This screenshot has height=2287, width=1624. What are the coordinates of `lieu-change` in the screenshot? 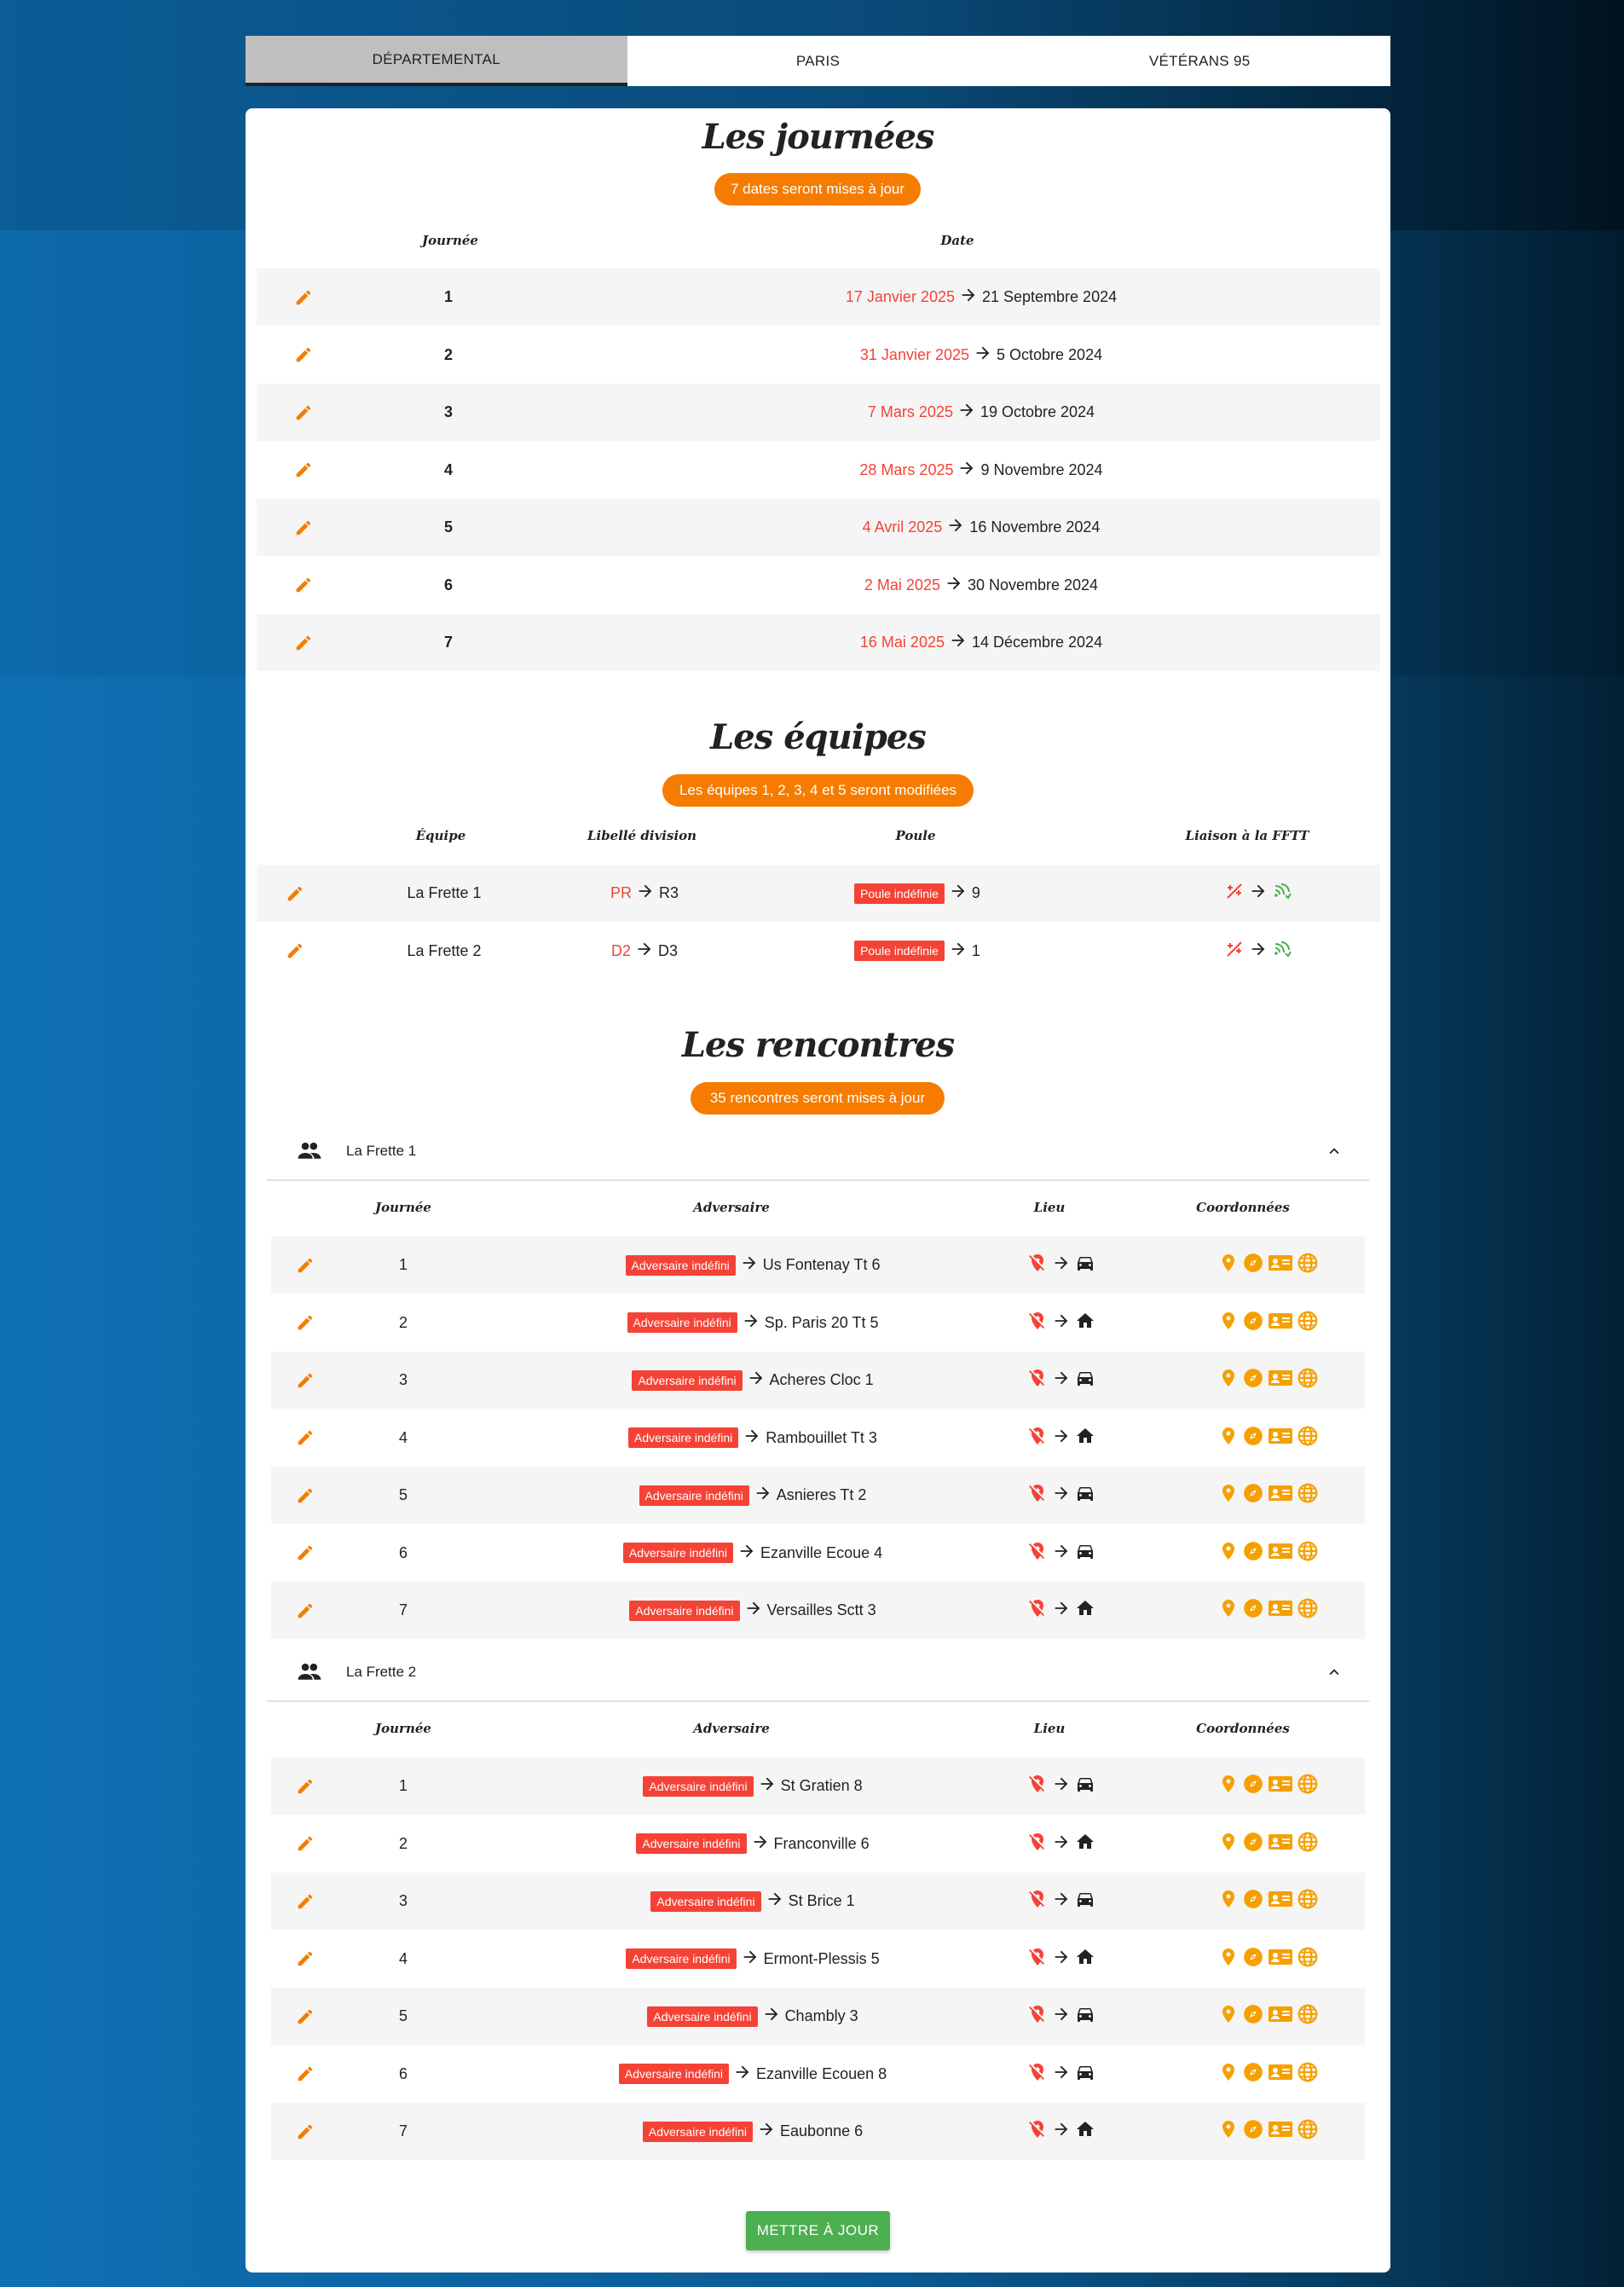 It's located at (1061, 1323).